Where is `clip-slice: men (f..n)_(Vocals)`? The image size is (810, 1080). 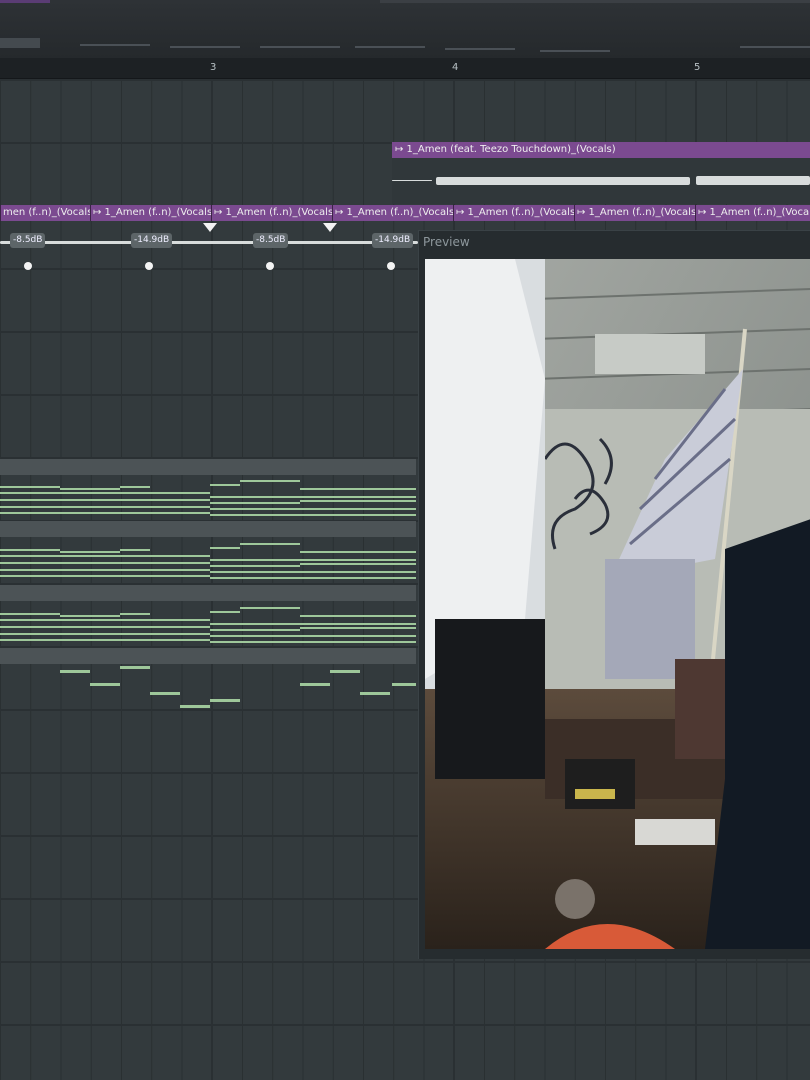 clip-slice: men (f..n)_(Vocals) is located at coordinates (45, 213).